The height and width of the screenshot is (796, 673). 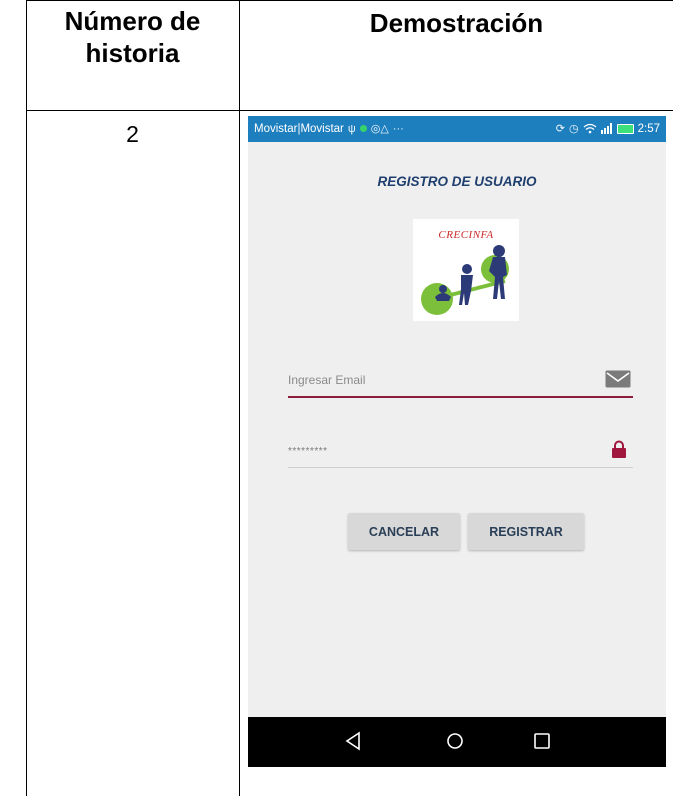 I want to click on home-icon, so click(x=455, y=741).